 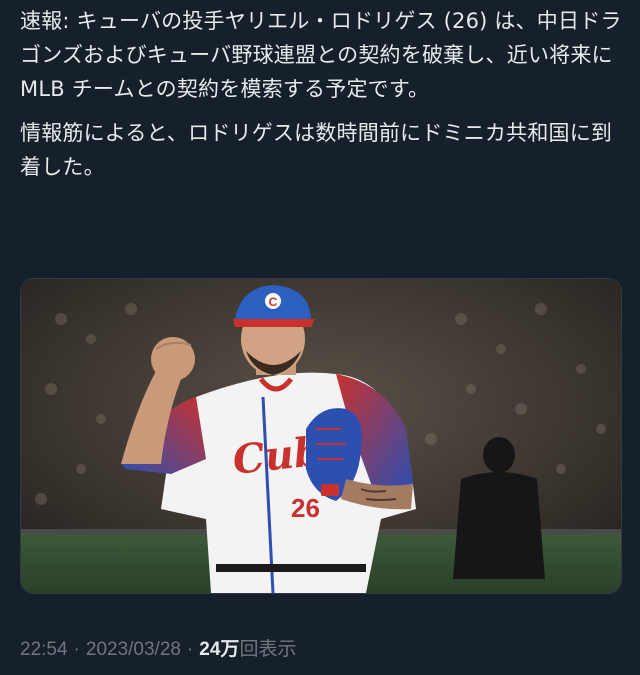 I want to click on tweet-time: 22:54, so click(x=44, y=649).